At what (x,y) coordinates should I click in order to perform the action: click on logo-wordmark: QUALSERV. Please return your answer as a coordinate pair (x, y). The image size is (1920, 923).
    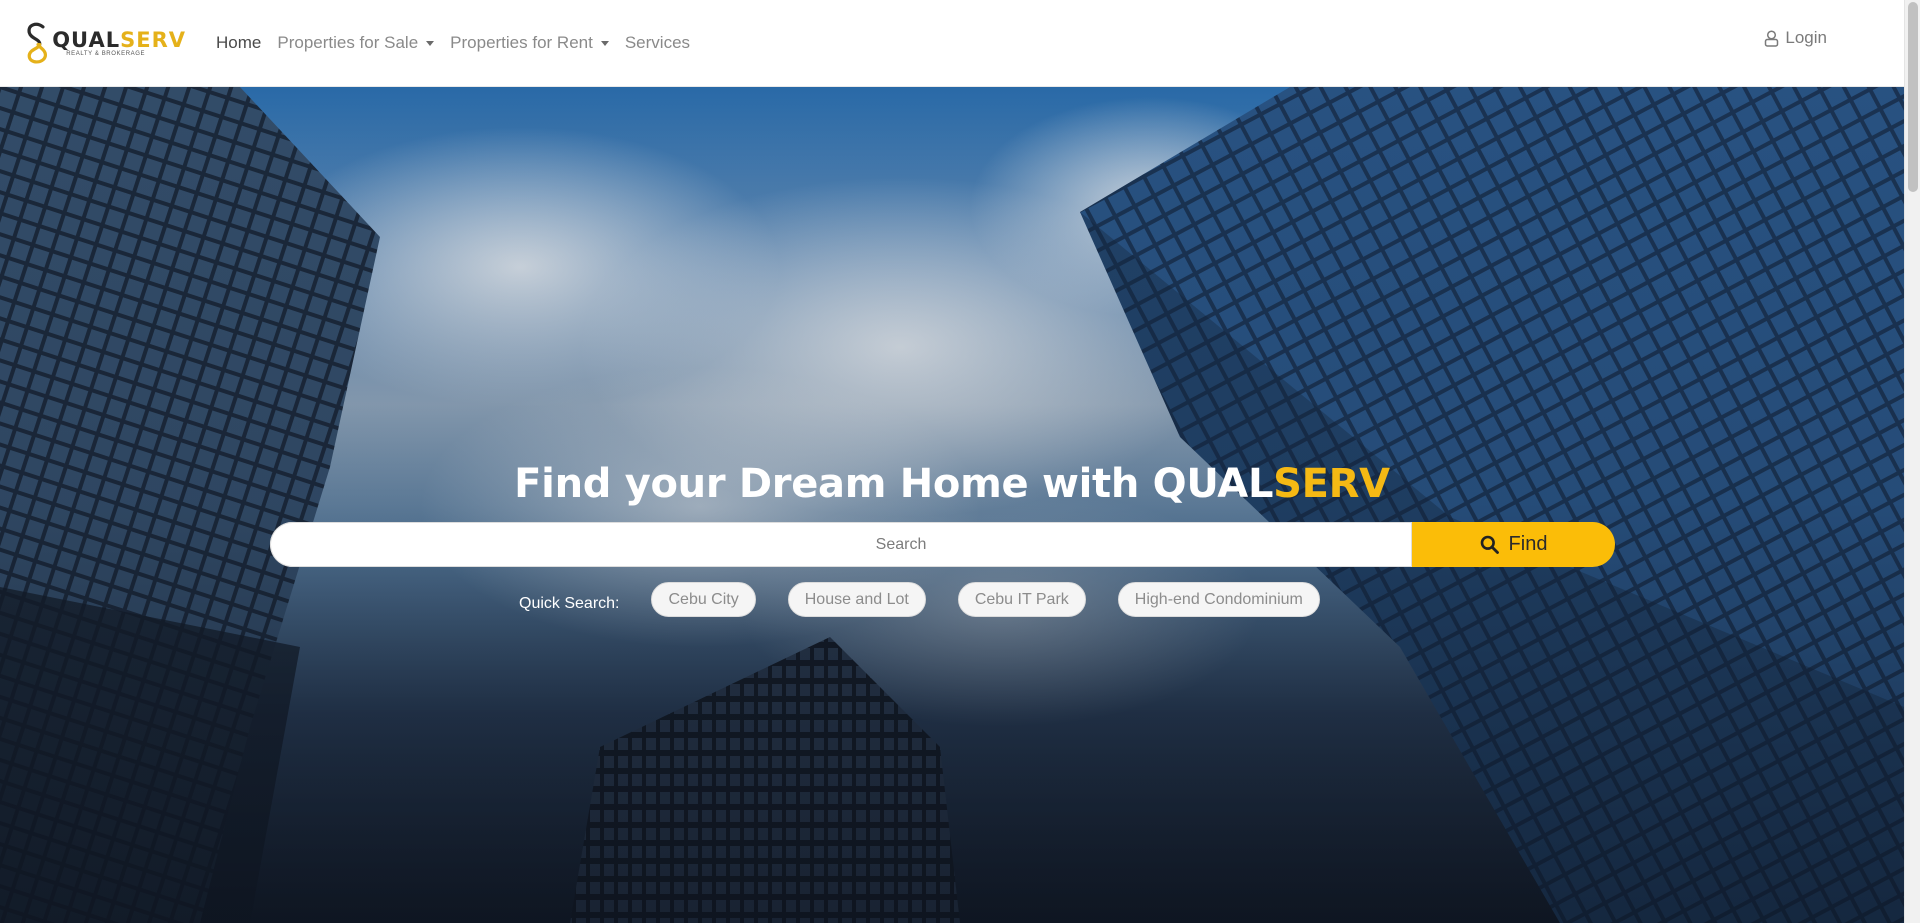
    Looking at the image, I should click on (119, 39).